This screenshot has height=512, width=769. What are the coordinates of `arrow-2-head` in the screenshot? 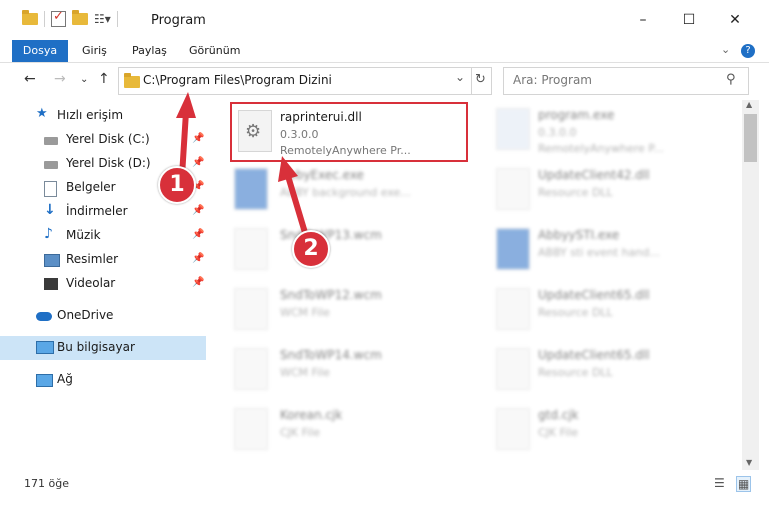 It's located at (288, 169).